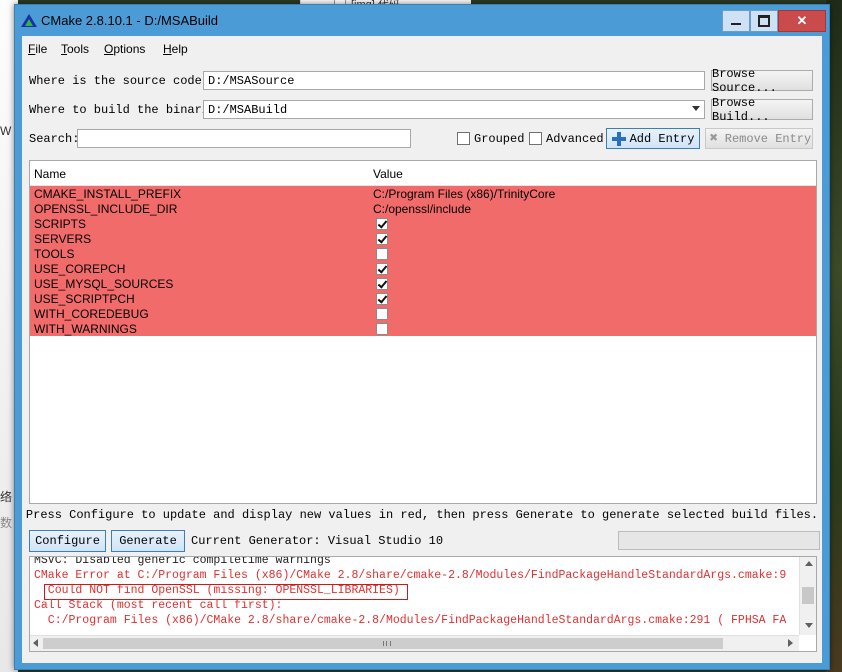 Image resolution: width=842 pixels, height=672 pixels. What do you see at coordinates (175, 49) in the screenshot?
I see `menu-help: Help` at bounding box center [175, 49].